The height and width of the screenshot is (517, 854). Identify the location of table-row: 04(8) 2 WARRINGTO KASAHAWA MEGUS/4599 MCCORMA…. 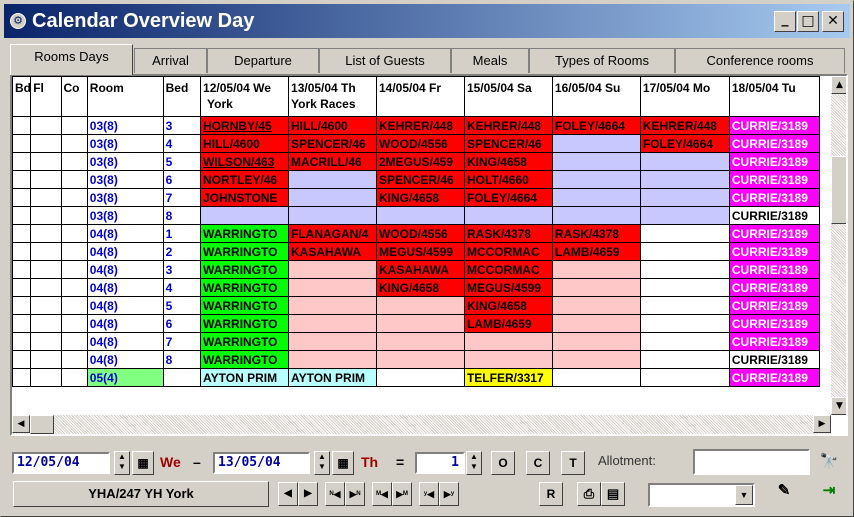
(416, 251).